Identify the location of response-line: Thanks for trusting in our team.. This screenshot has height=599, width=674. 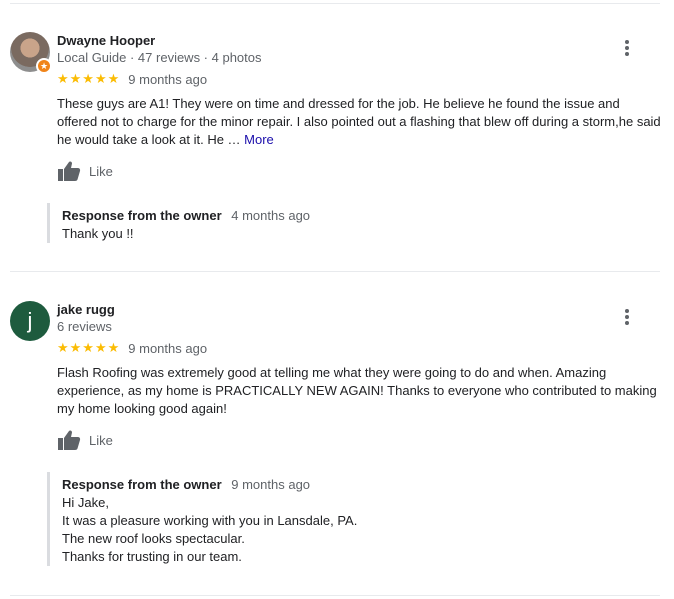
(152, 556).